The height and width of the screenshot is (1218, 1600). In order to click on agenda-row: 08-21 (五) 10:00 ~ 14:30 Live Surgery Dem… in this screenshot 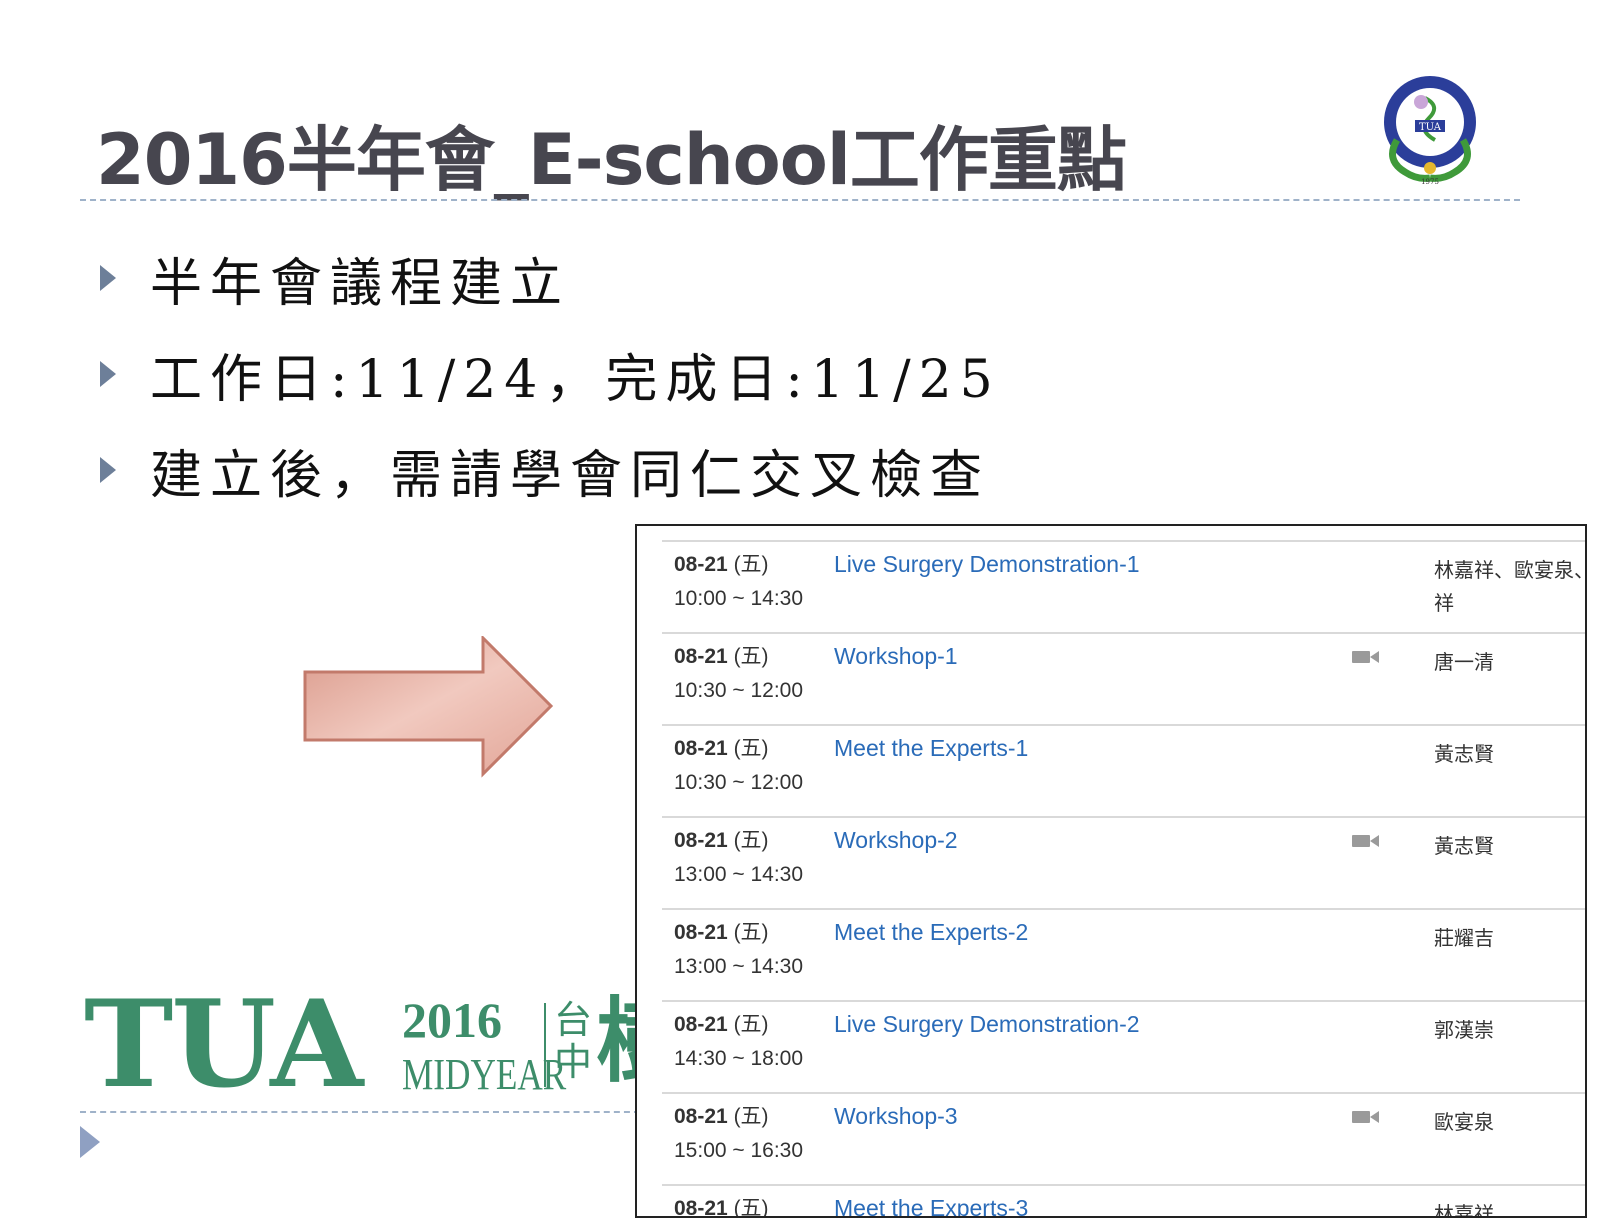, I will do `click(1123, 586)`.